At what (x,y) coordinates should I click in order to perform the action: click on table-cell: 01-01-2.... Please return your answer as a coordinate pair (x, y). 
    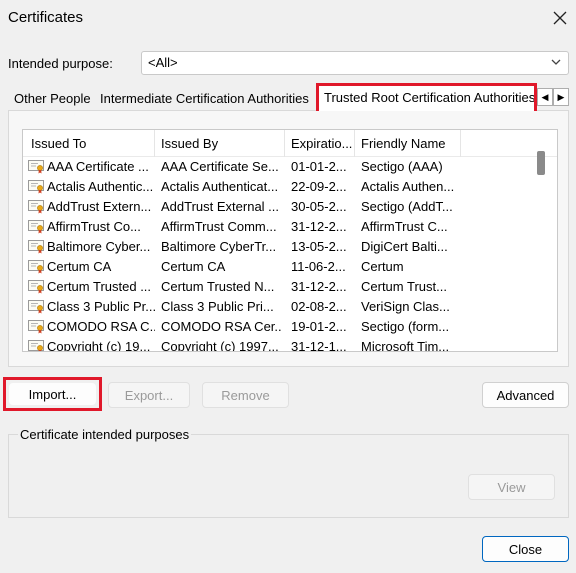
    Looking at the image, I should click on (319, 166).